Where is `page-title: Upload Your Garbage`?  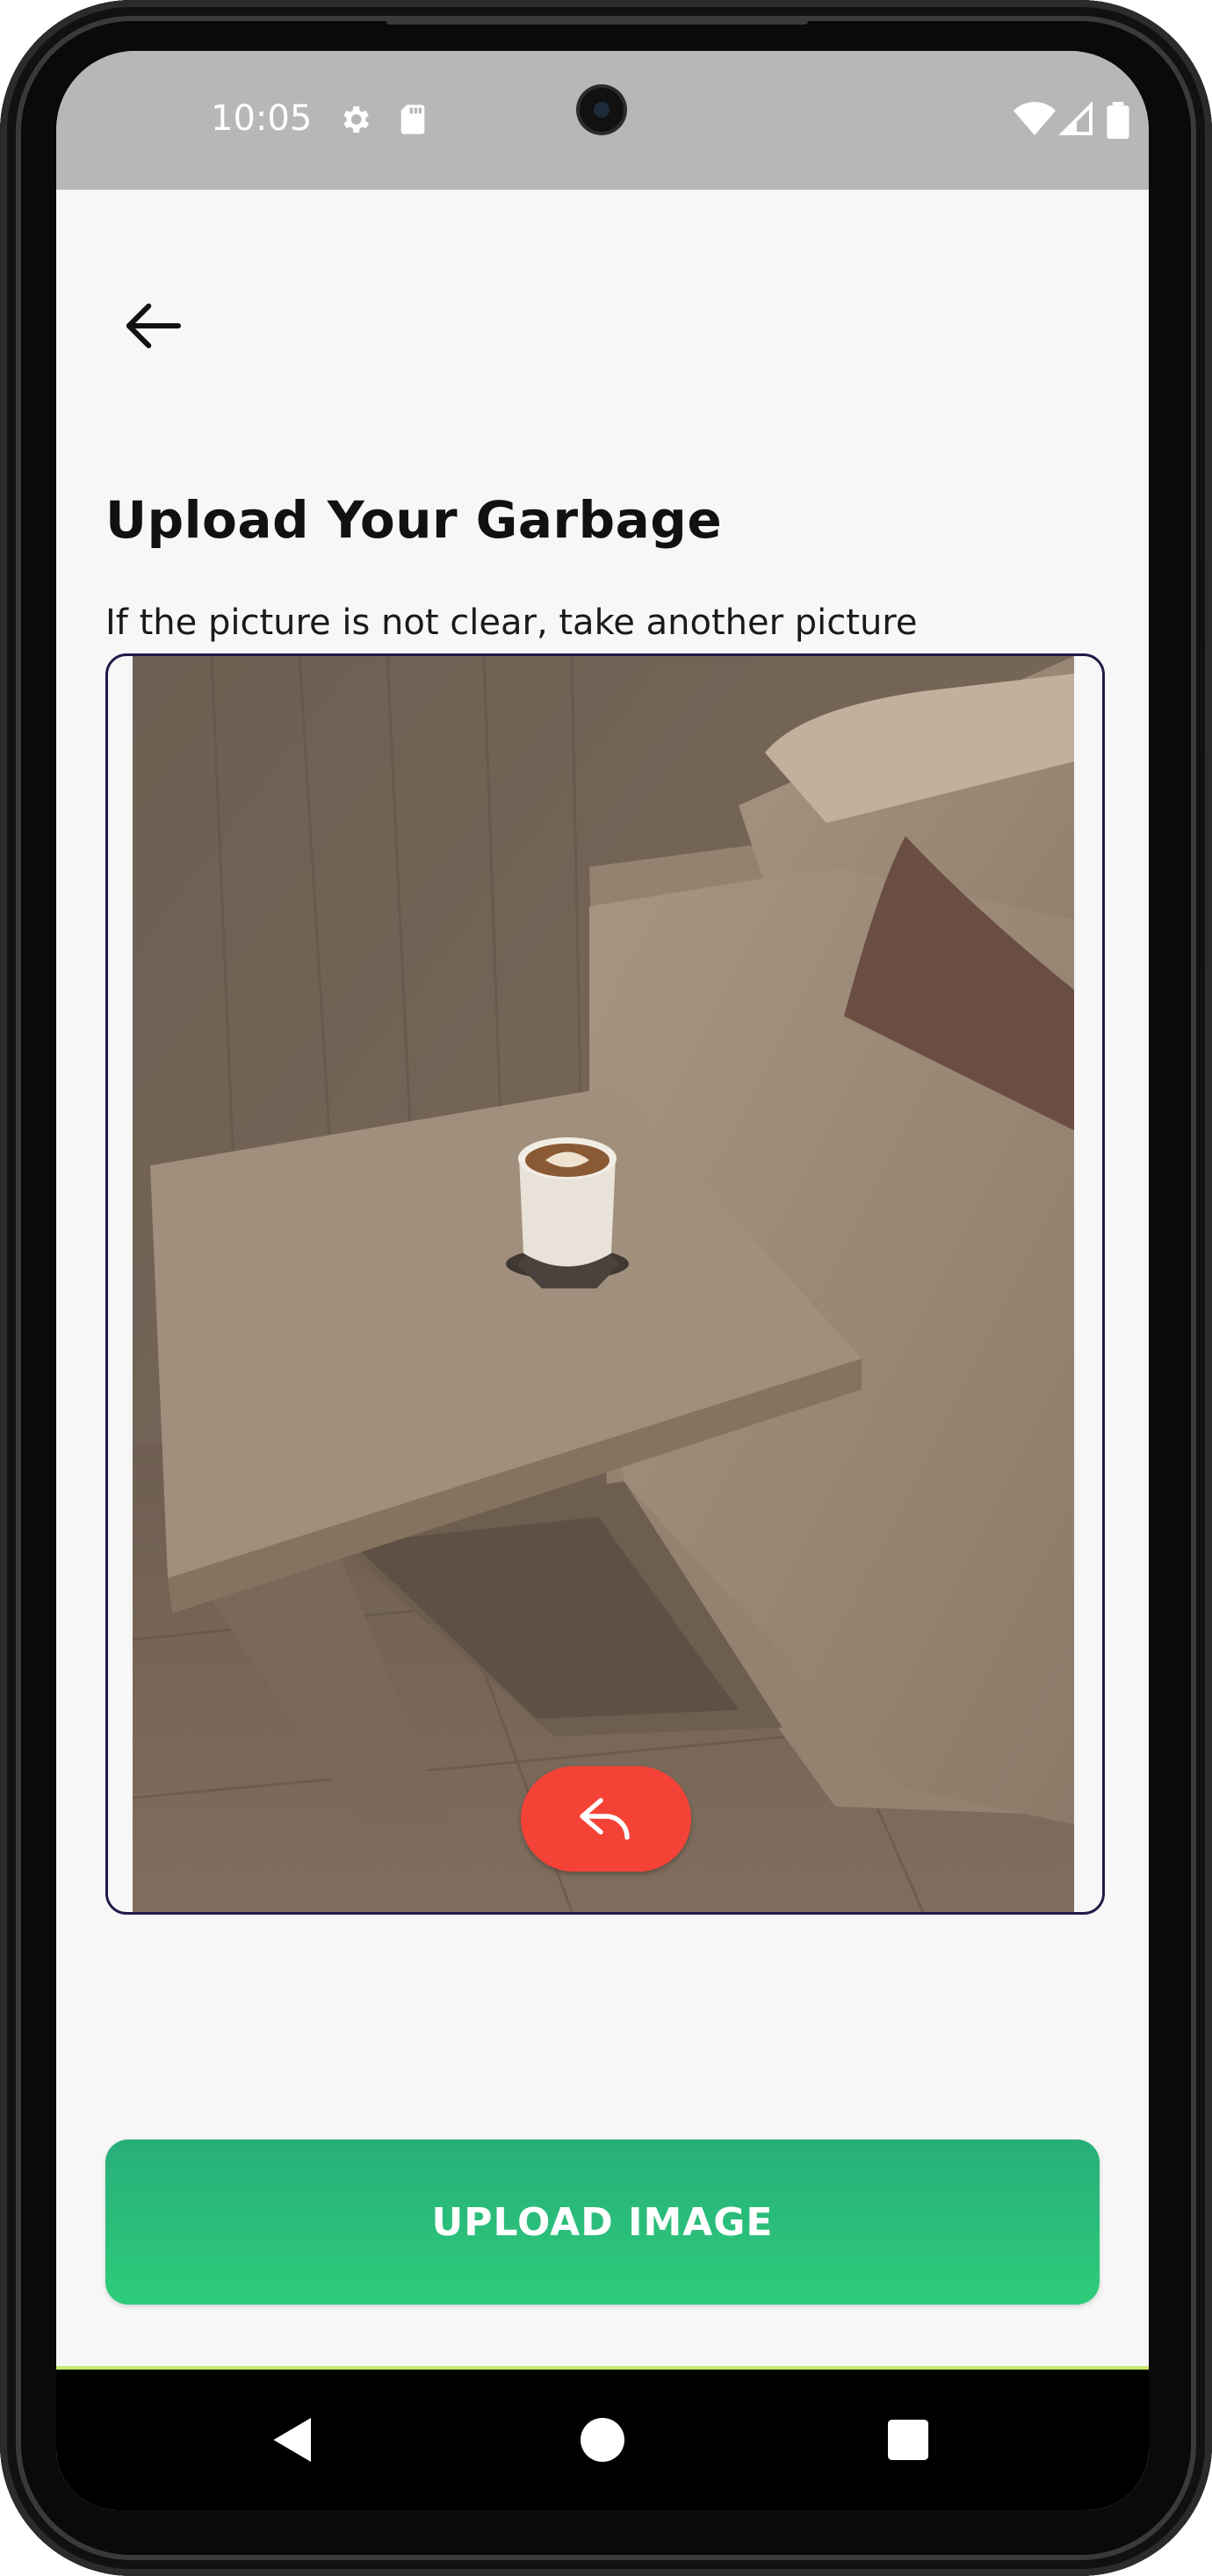 page-title: Upload Your Garbage is located at coordinates (414, 520).